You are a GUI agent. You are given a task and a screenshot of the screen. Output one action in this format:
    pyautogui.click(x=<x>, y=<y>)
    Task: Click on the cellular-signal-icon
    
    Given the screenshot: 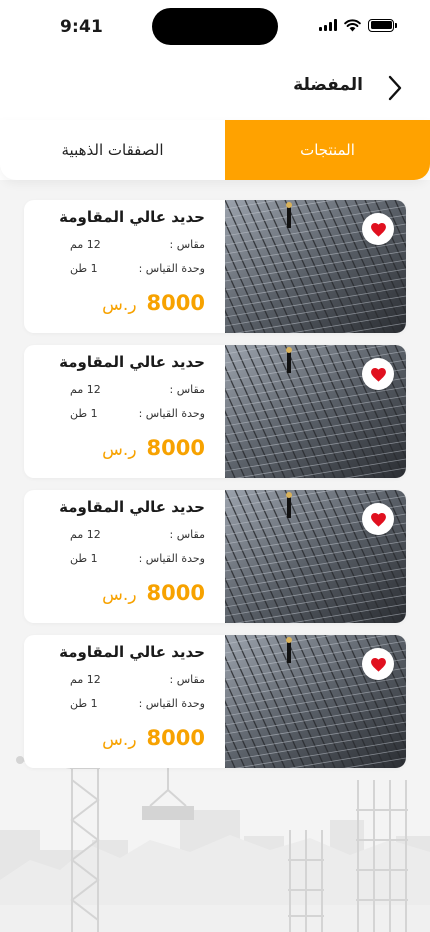 What is the action you would take?
    pyautogui.click(x=328, y=25)
    